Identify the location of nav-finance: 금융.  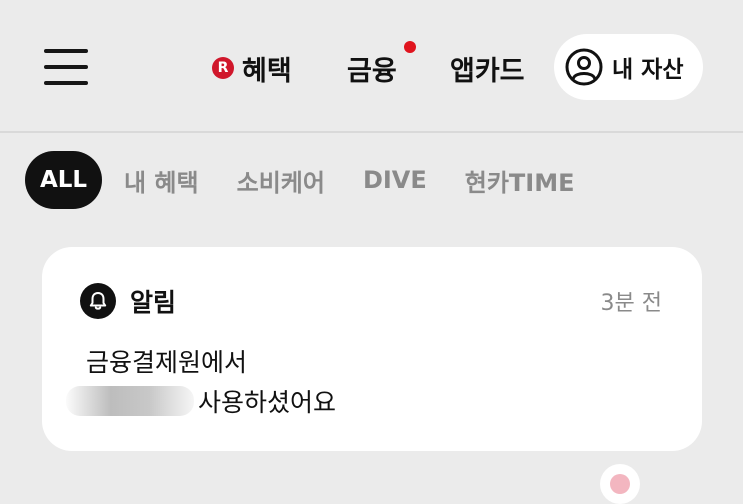
(372, 68).